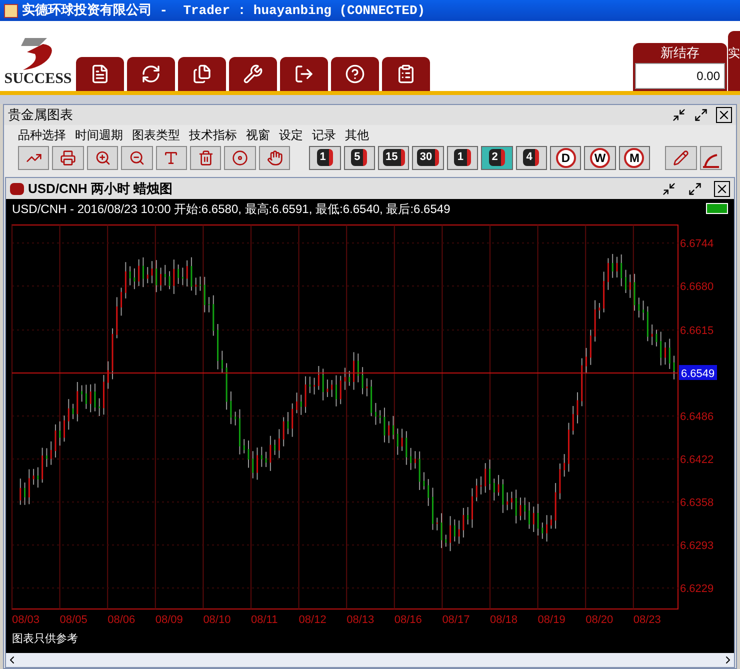 This screenshot has width=740, height=669. What do you see at coordinates (680, 53) in the screenshot?
I see `balance-label: 新结存` at bounding box center [680, 53].